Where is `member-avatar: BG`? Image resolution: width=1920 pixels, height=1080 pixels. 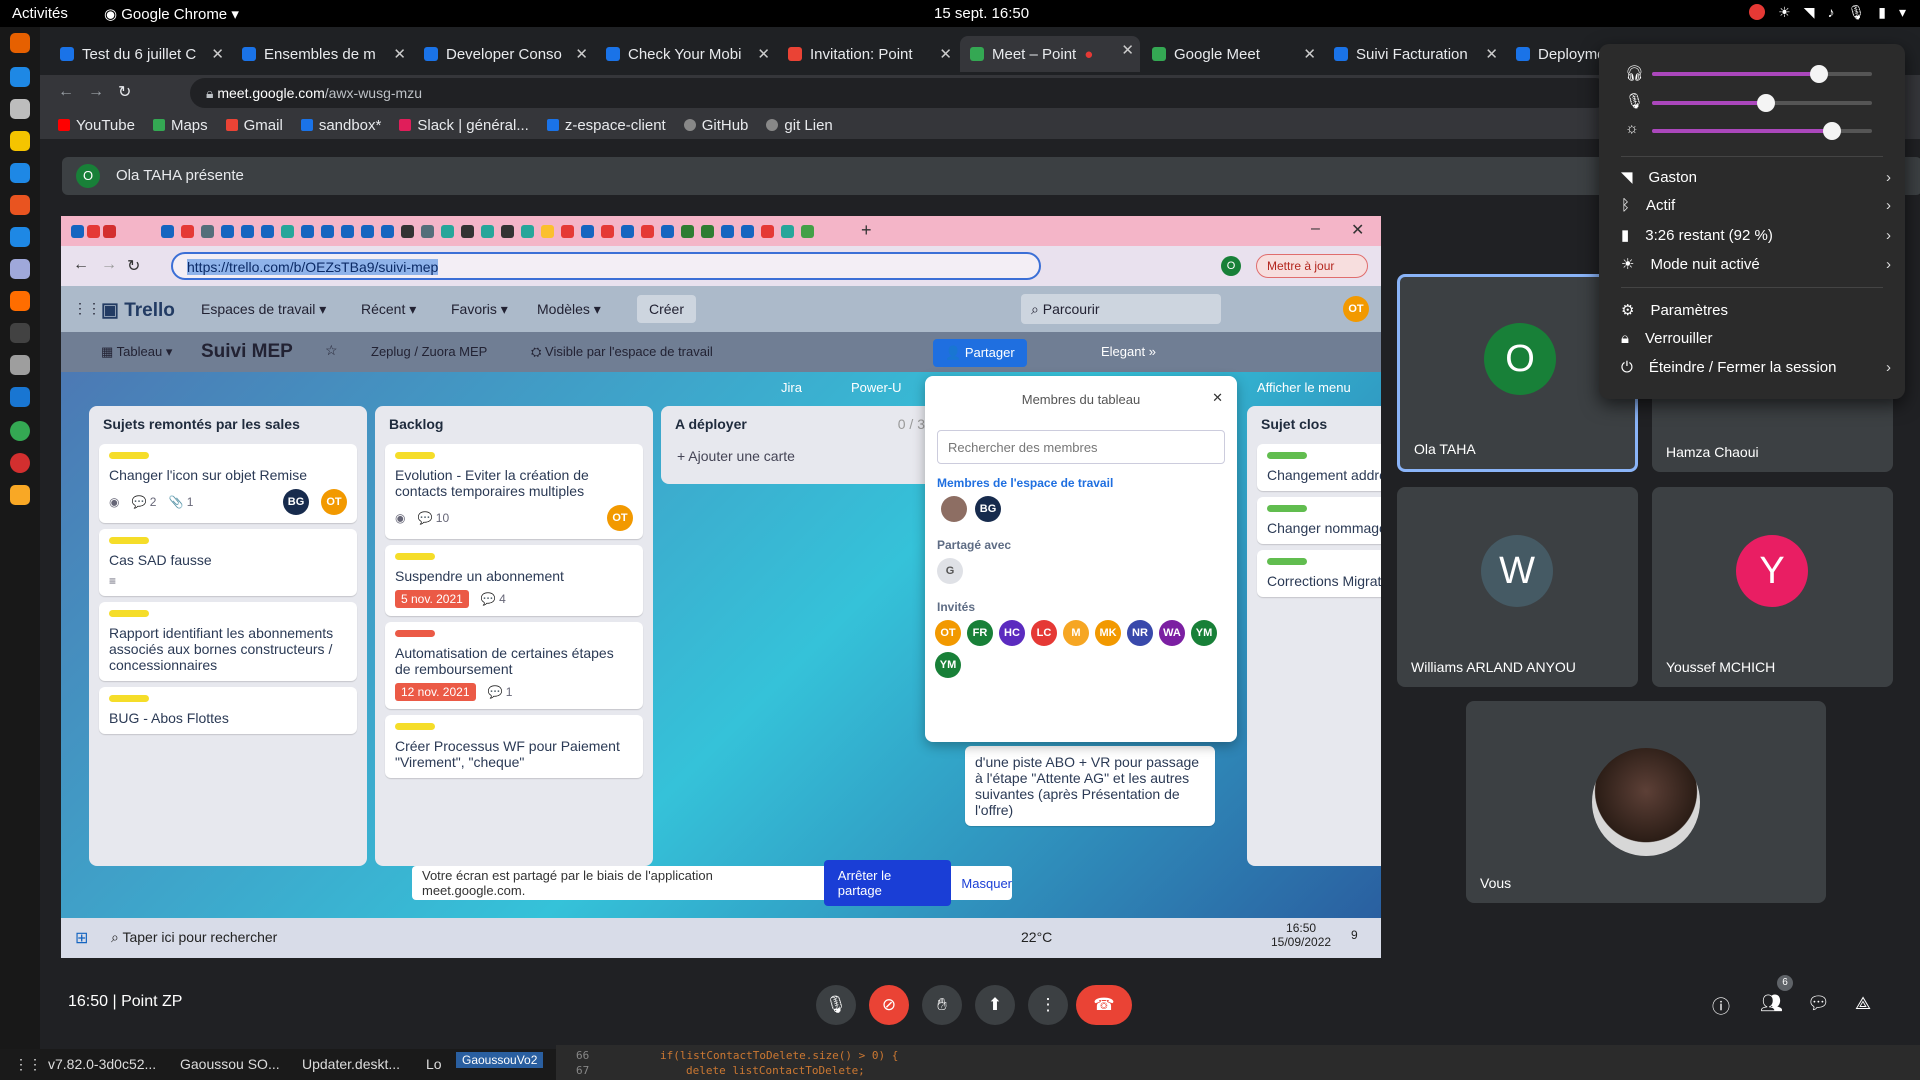 member-avatar: BG is located at coordinates (988, 509).